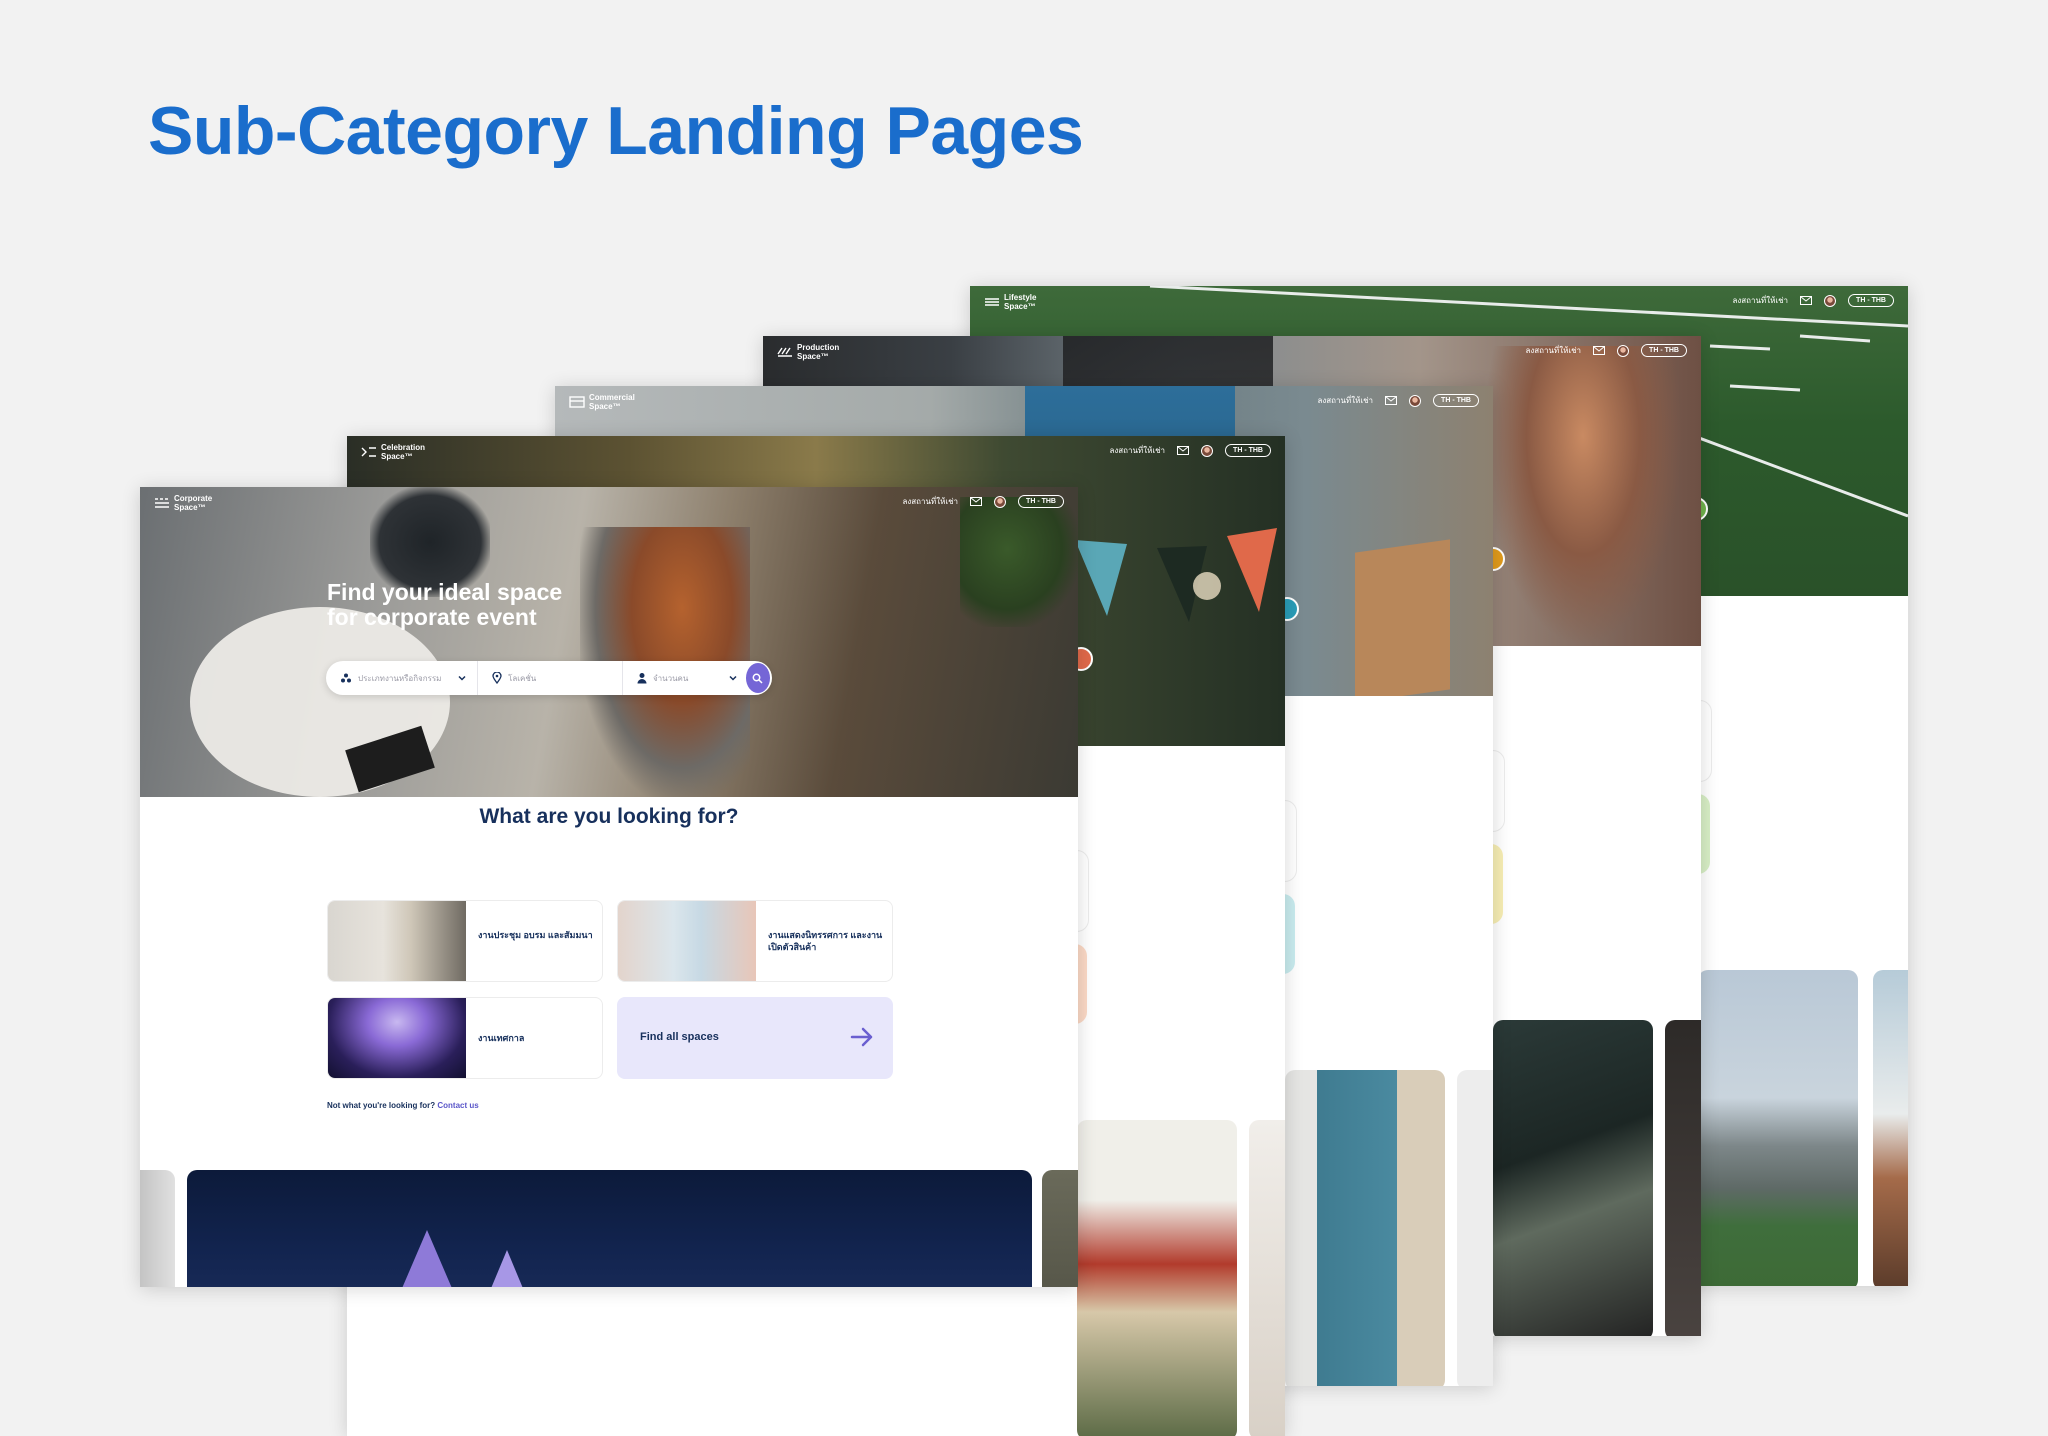 The height and width of the screenshot is (1436, 2048). I want to click on corporate-nav: ลงสถานที่ให้เช่า TH - THB, so click(983, 501).